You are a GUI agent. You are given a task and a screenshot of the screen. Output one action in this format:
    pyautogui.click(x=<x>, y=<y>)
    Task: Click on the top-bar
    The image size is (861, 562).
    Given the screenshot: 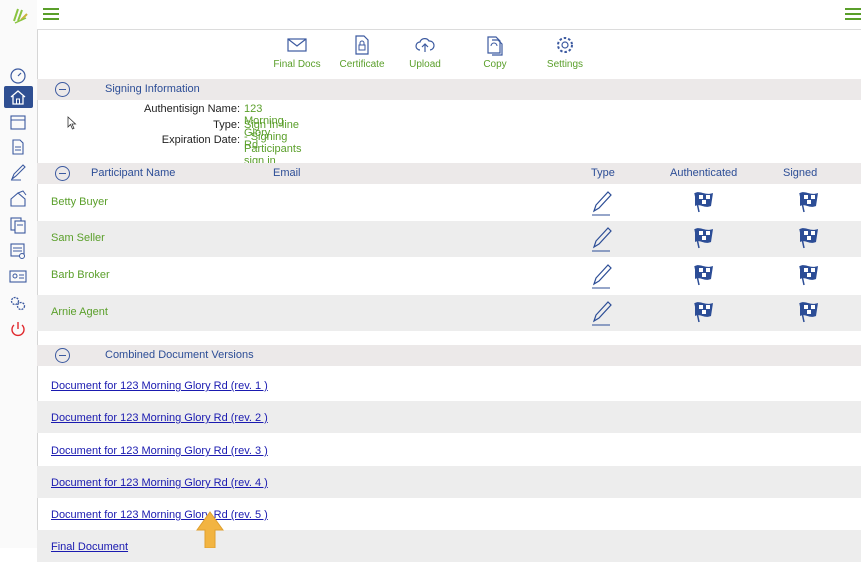 What is the action you would take?
    pyautogui.click(x=449, y=15)
    